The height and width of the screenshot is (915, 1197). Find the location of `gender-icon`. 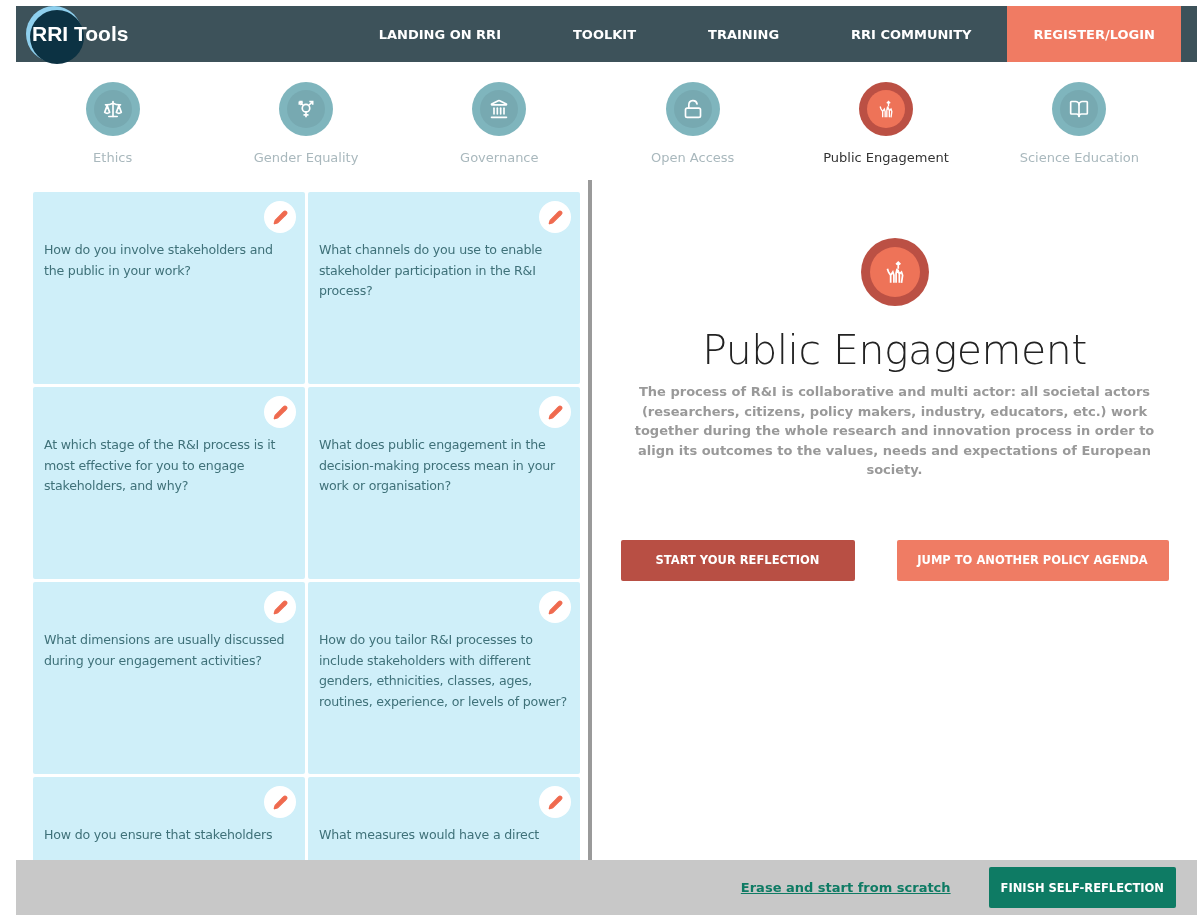

gender-icon is located at coordinates (306, 109).